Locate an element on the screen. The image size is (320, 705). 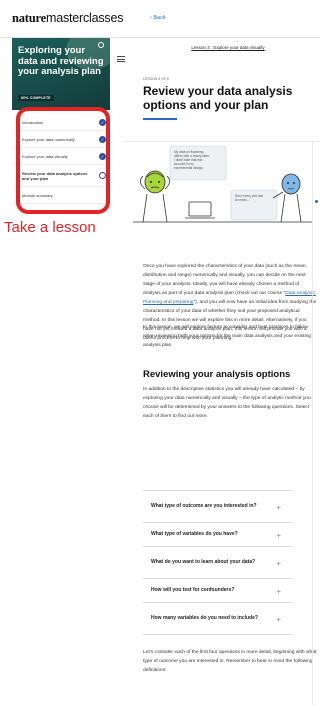
accordion-item-confounders: How will you test for confounders? + is located at coordinates (218, 591).